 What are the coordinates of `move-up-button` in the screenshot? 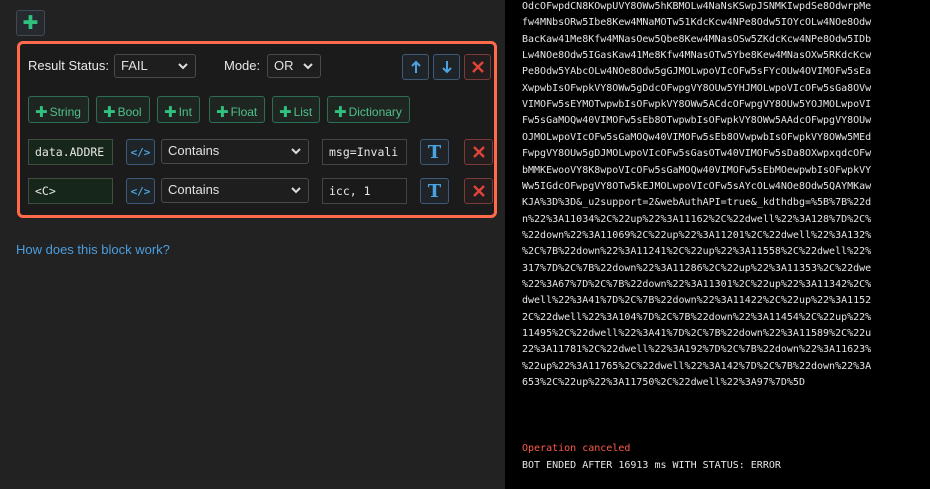 It's located at (415, 67).